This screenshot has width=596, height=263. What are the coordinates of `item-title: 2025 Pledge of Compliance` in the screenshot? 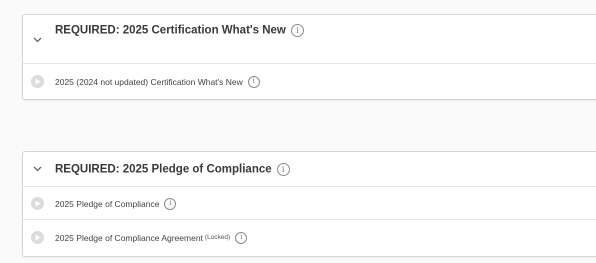 It's located at (107, 204).